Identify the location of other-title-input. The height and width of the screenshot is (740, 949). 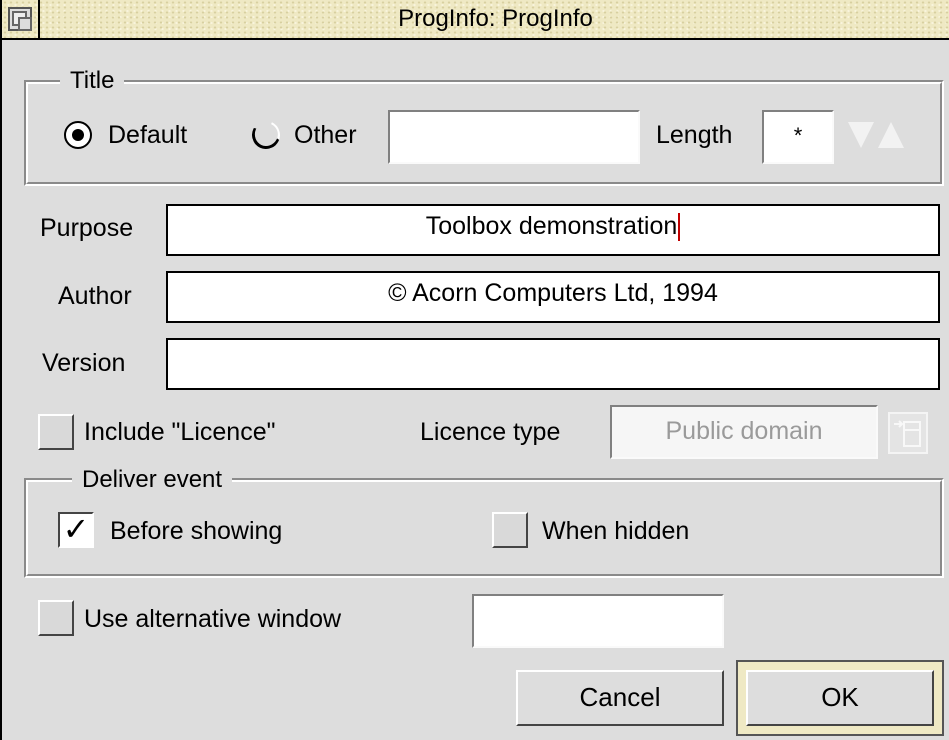
(514, 137).